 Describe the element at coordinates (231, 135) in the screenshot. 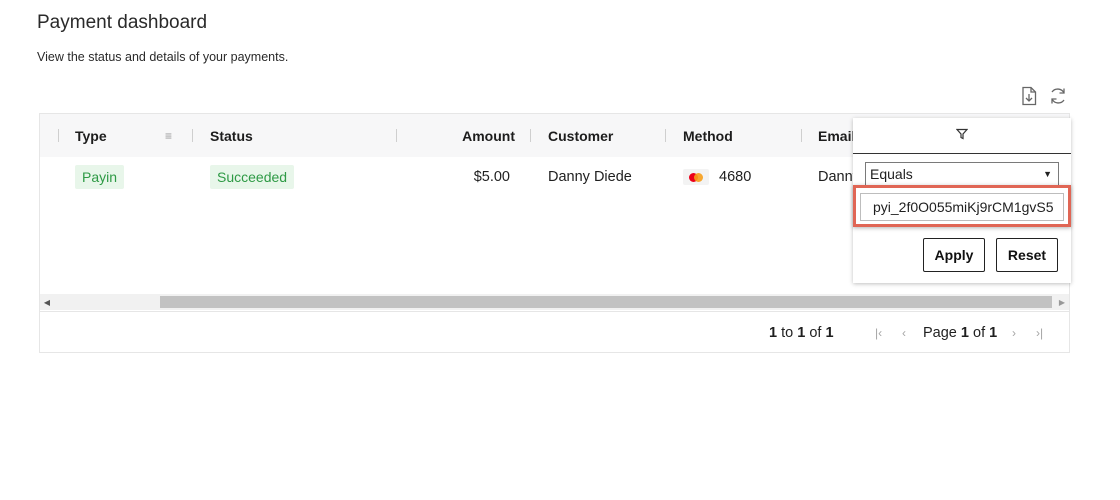

I see `column-header-status: Status` at that location.